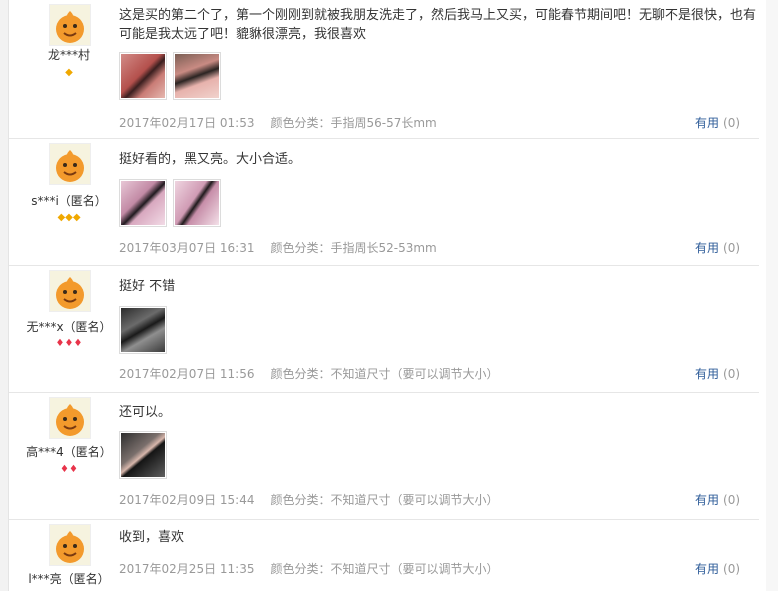 Image resolution: width=778 pixels, height=591 pixels. What do you see at coordinates (772, 295) in the screenshot?
I see `right-scroll-rail` at bounding box center [772, 295].